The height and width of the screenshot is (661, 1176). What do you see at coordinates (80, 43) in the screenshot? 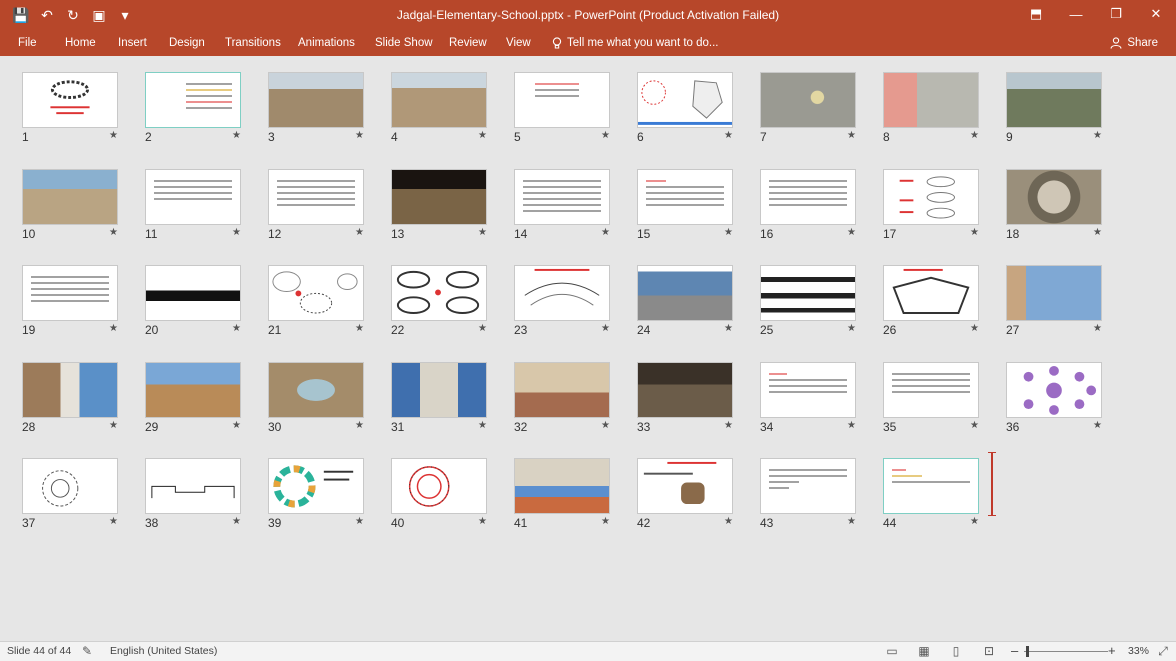
I see `tab-home: Home` at bounding box center [80, 43].